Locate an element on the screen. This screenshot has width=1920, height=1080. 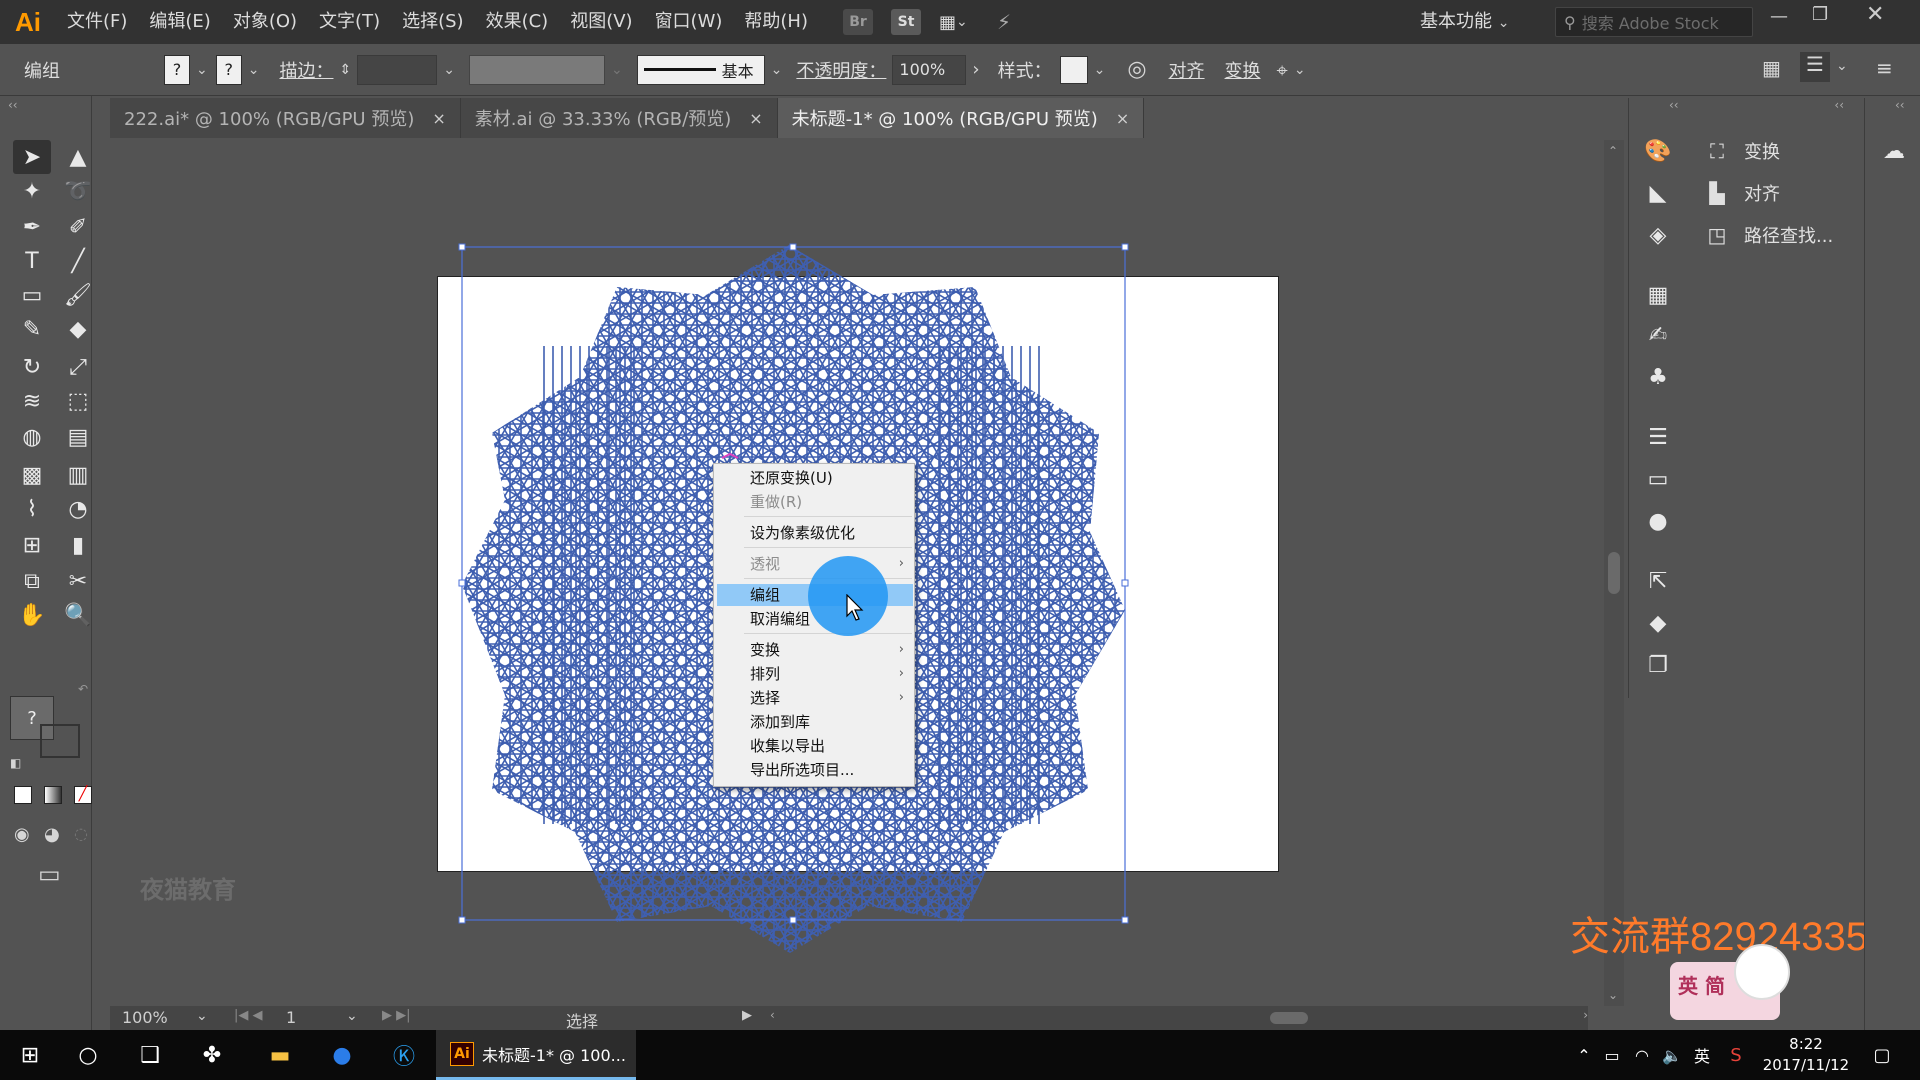
menu-item-undo-transform: 还原变换(U) is located at coordinates (814, 478).